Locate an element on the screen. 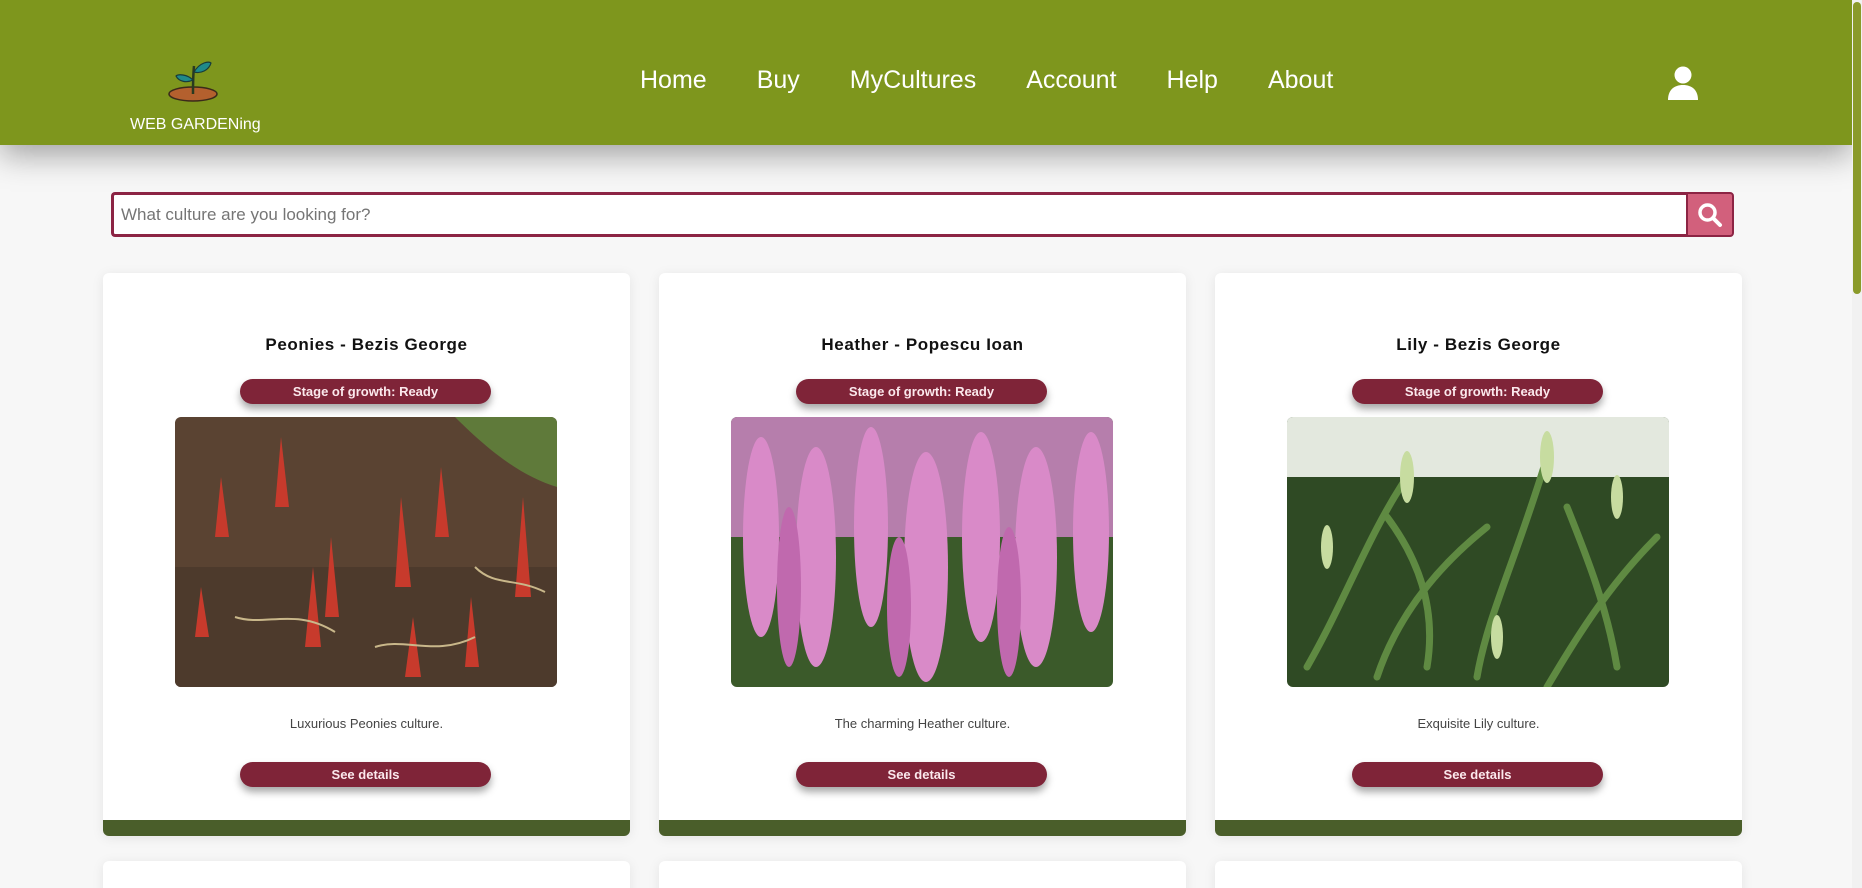  card-title: Lily - Bezis George is located at coordinates (1478, 344).